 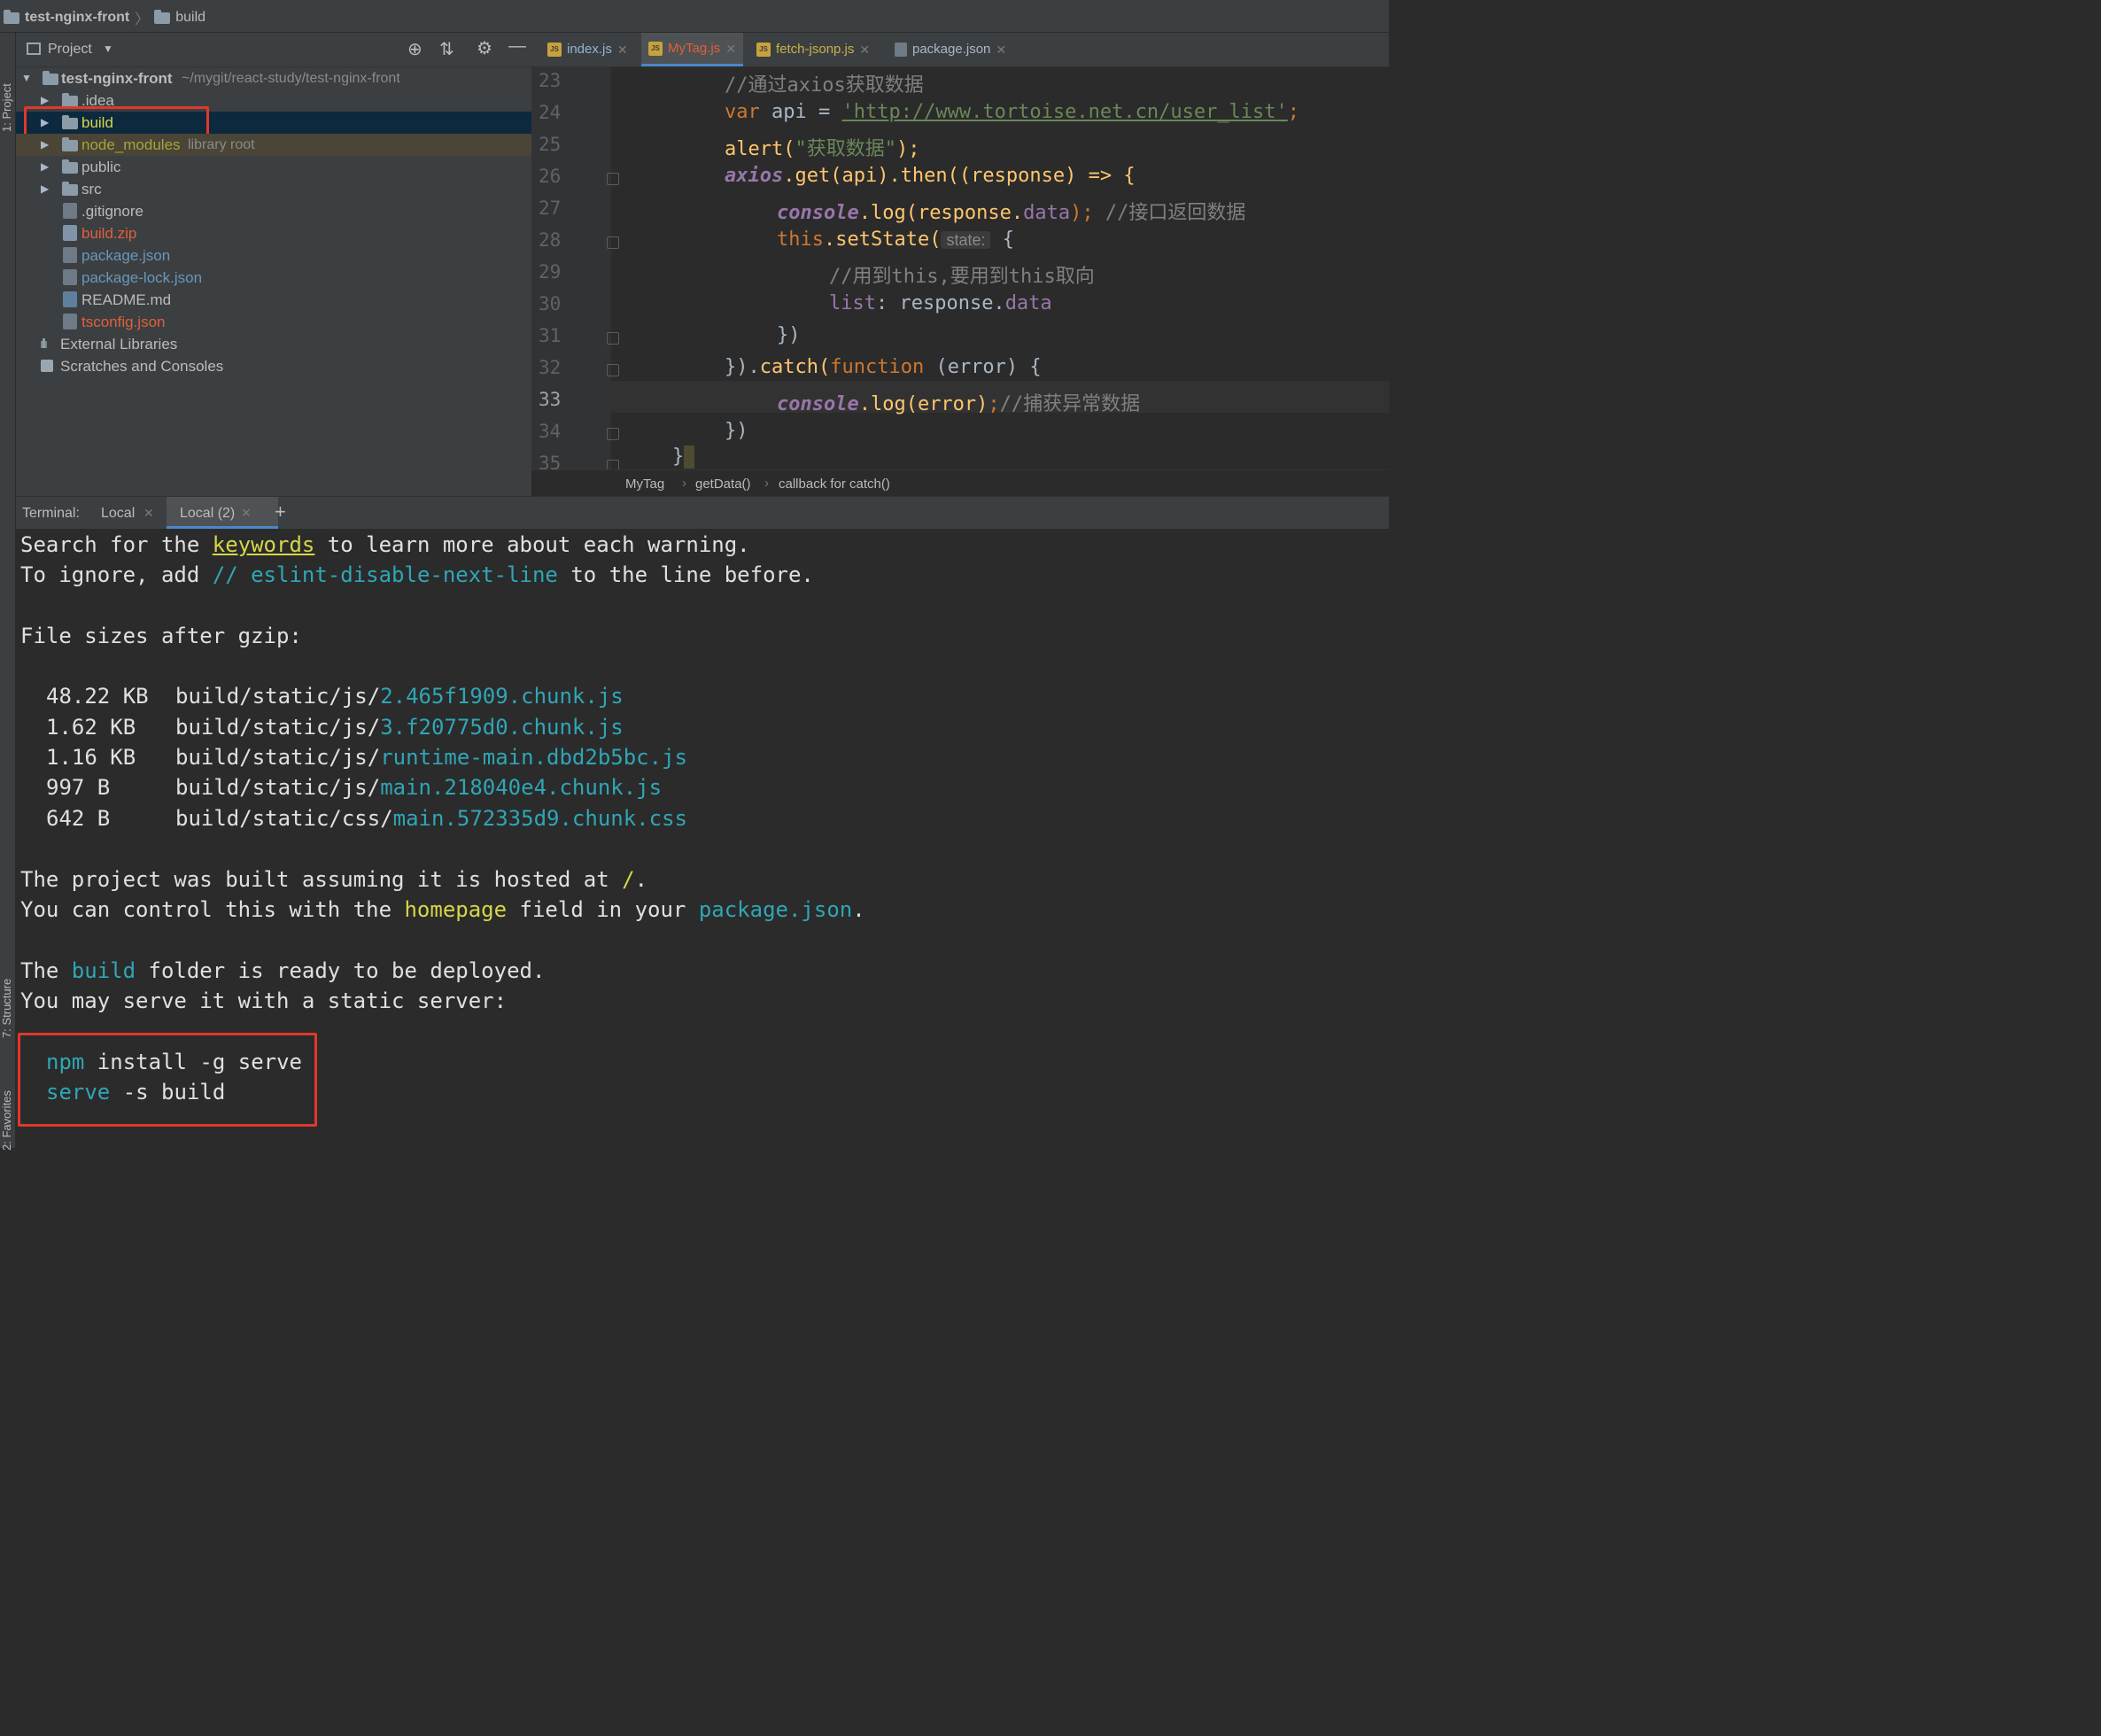 What do you see at coordinates (694, 17) in the screenshot?
I see `navigation-bar: test-nginx-front 〉 build` at bounding box center [694, 17].